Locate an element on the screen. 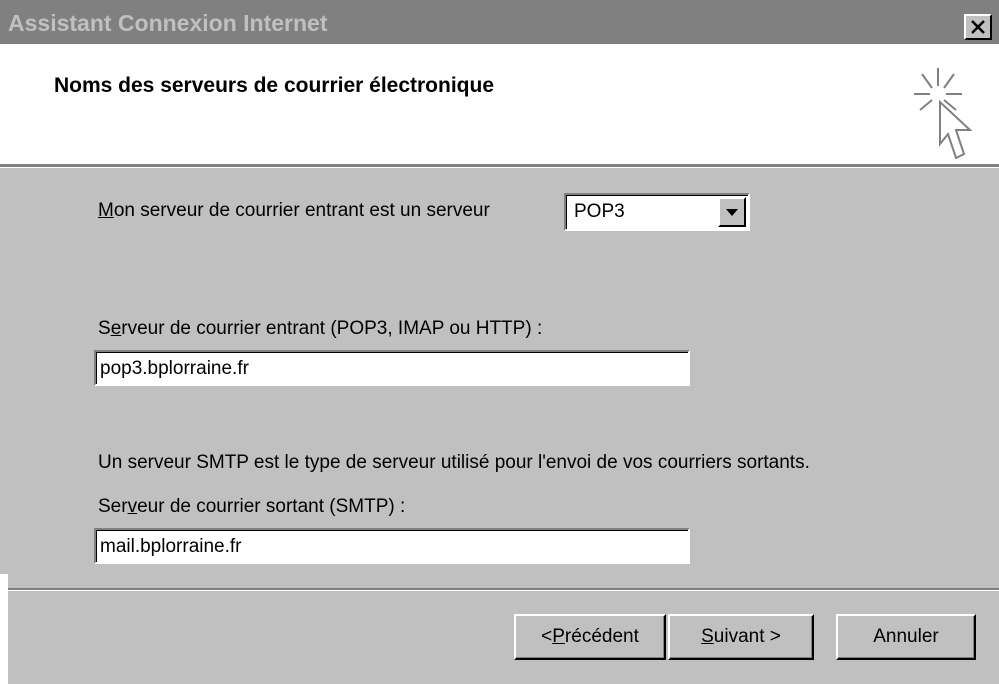  incoming-type-value: POP3 is located at coordinates (599, 211).